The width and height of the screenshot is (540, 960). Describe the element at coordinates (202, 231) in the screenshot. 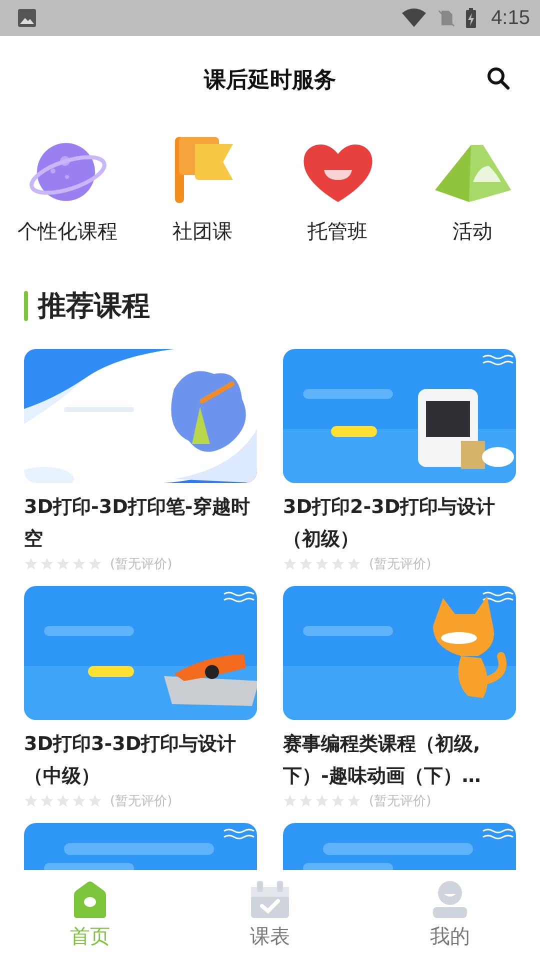

I see `category-label: 社团课` at that location.